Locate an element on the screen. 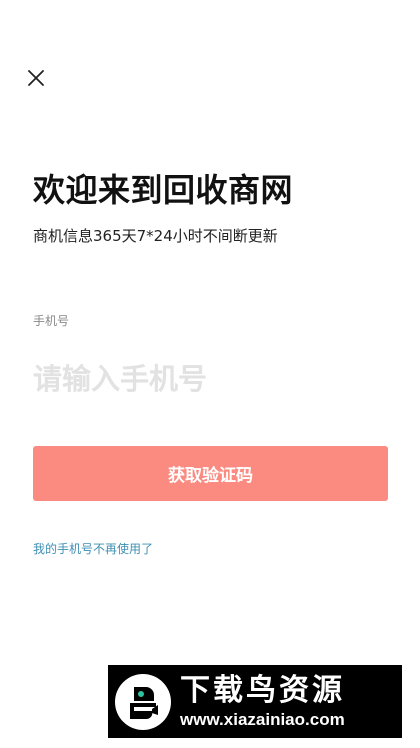 Image resolution: width=420 pixels, height=748 pixels. page-title: 欢迎来到回收商网 is located at coordinates (163, 190).